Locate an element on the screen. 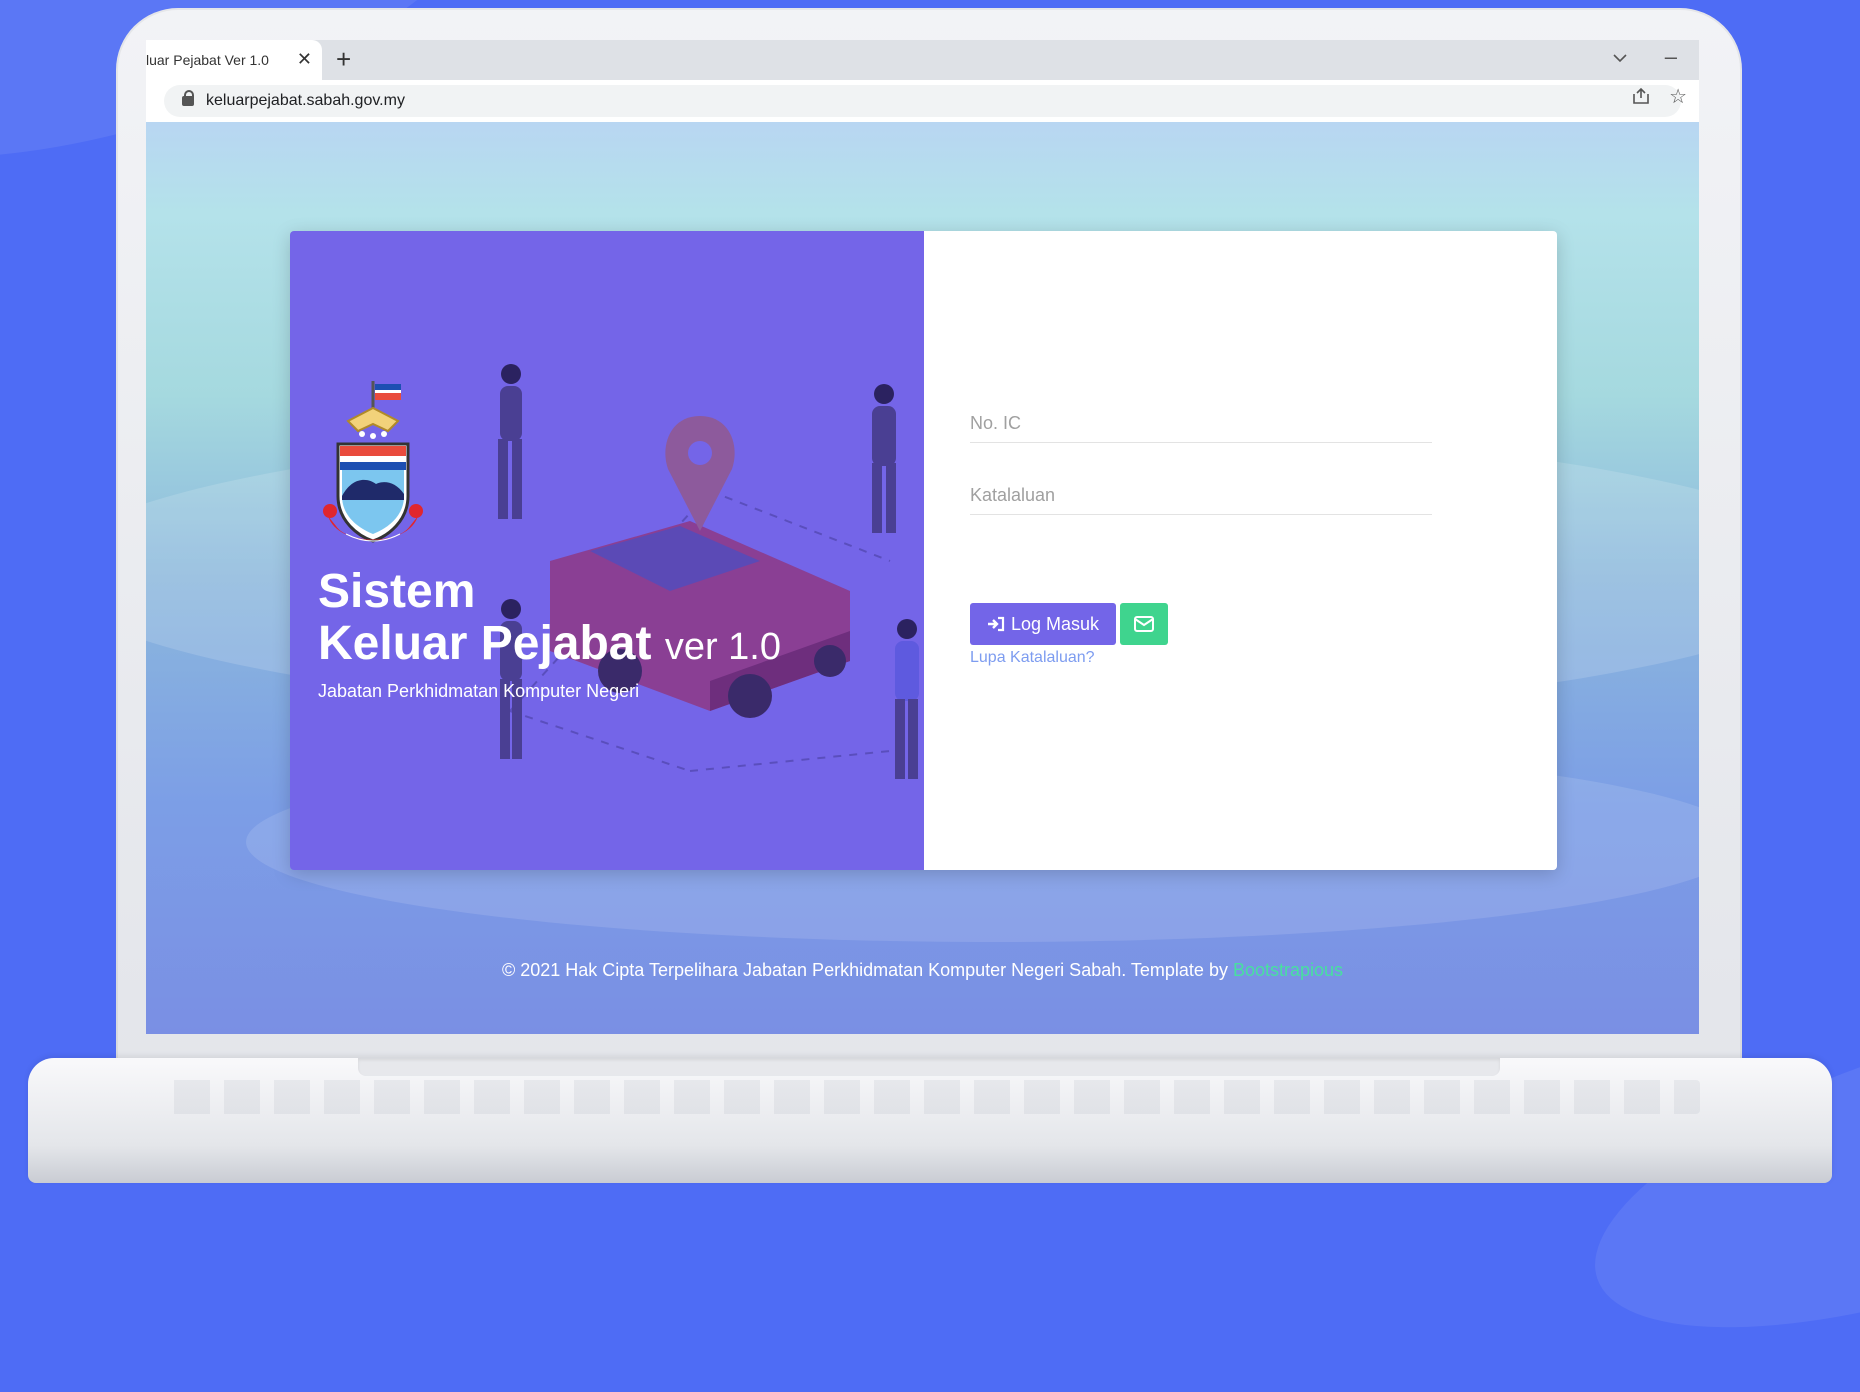 The width and height of the screenshot is (1860, 1392). laptop-hinge is located at coordinates (929, 1067).